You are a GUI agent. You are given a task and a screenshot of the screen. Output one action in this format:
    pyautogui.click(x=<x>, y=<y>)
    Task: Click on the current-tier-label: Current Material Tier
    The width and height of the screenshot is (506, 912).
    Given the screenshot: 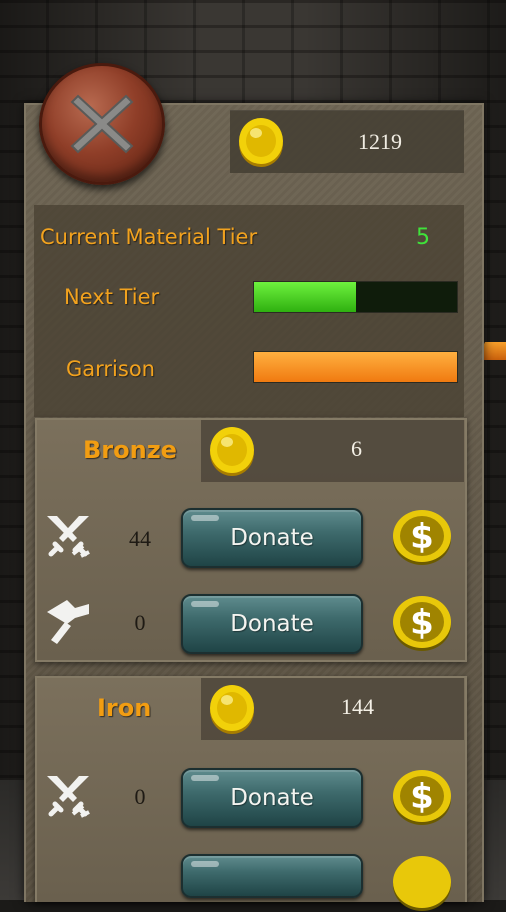 What is the action you would take?
    pyautogui.click(x=149, y=237)
    